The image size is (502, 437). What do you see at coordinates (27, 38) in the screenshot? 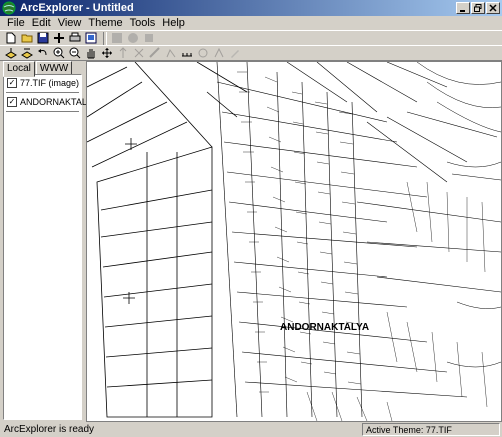
I see `open-icon` at bounding box center [27, 38].